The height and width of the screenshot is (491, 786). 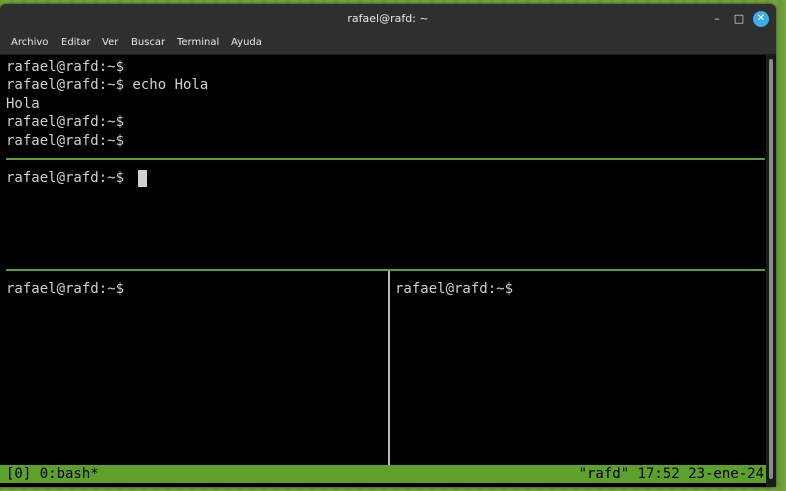 What do you see at coordinates (76, 44) in the screenshot?
I see `menu-editar: Editar` at bounding box center [76, 44].